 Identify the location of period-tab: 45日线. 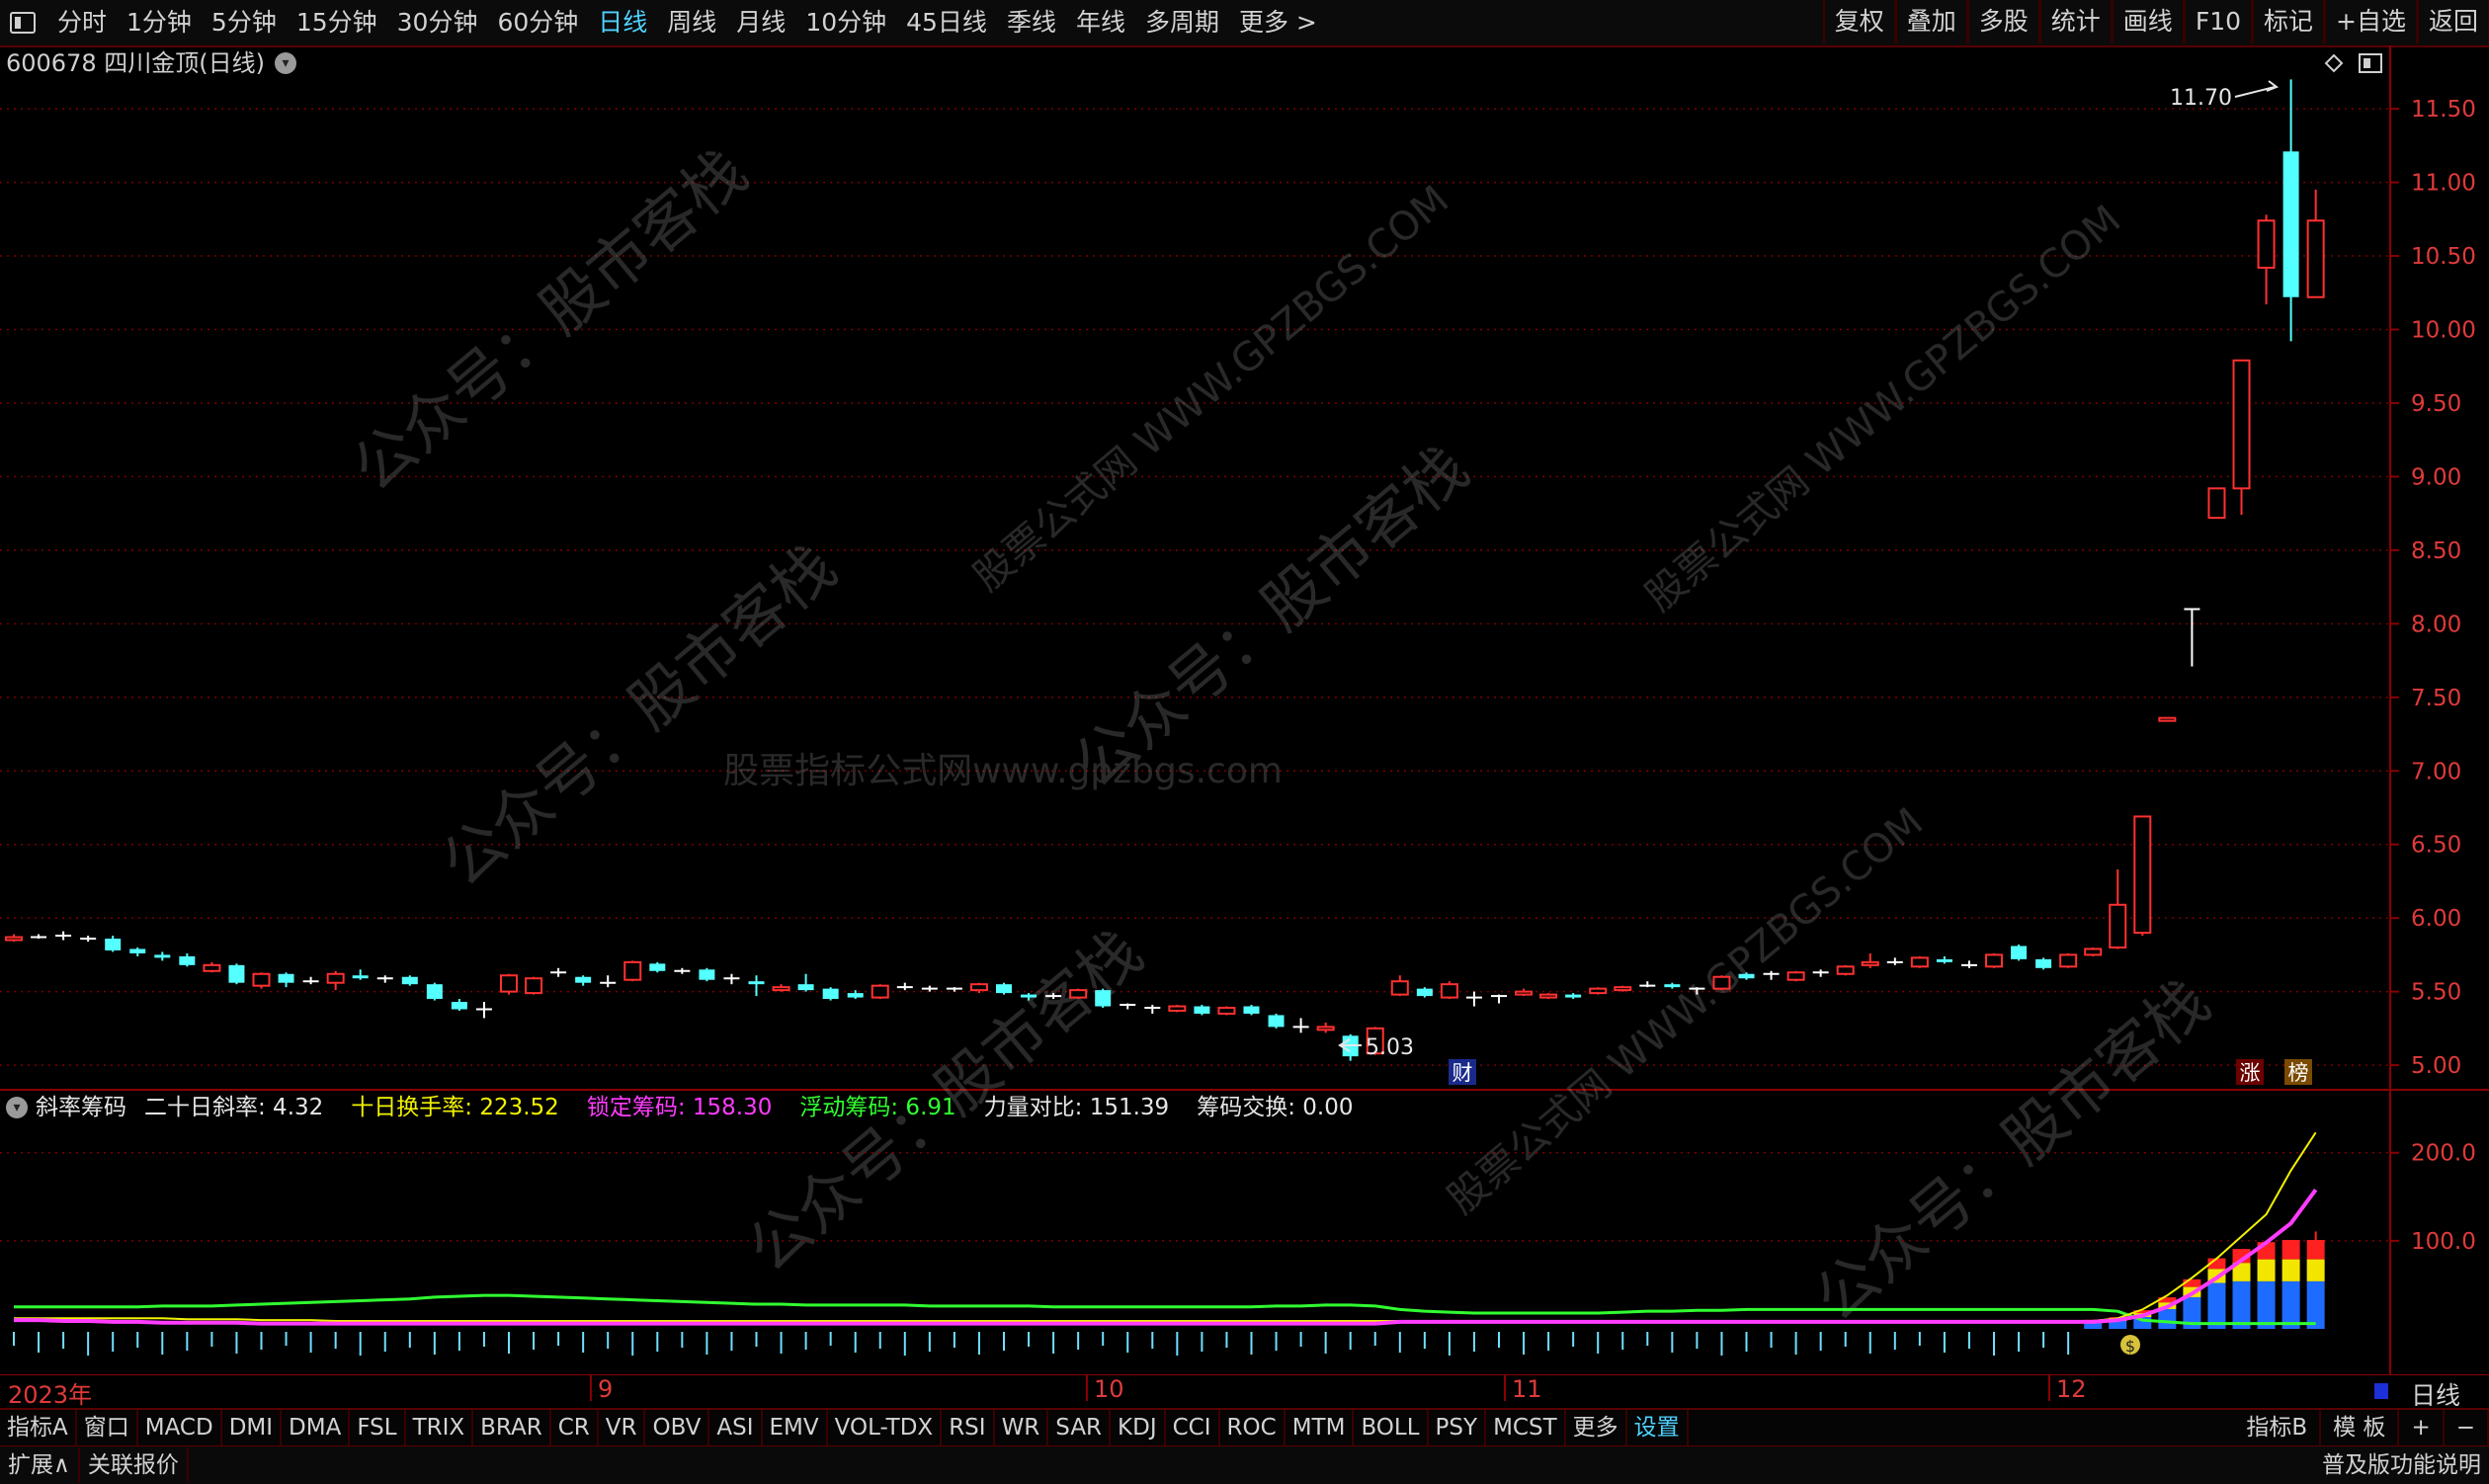
(947, 22).